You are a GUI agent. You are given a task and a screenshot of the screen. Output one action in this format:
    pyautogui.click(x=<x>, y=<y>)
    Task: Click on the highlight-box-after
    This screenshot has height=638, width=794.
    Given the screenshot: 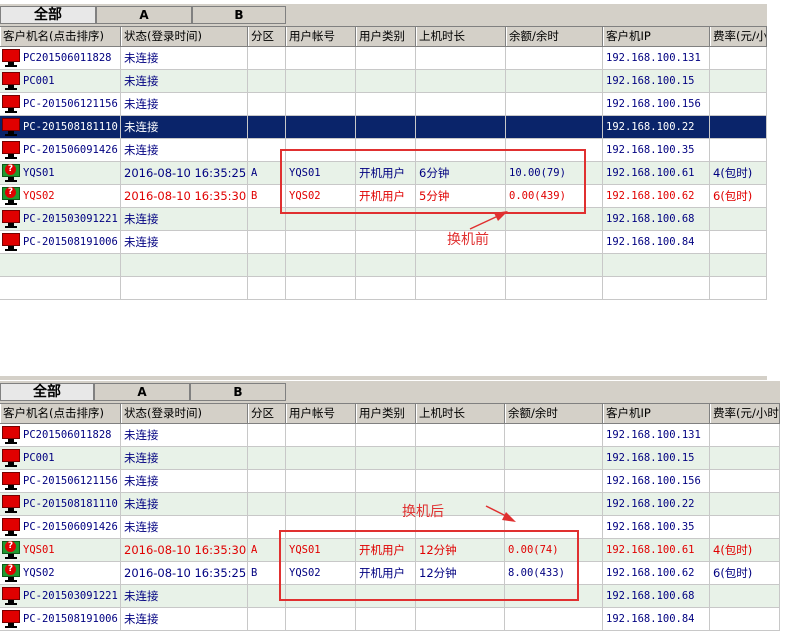 What is the action you would take?
    pyautogui.click(x=429, y=565)
    